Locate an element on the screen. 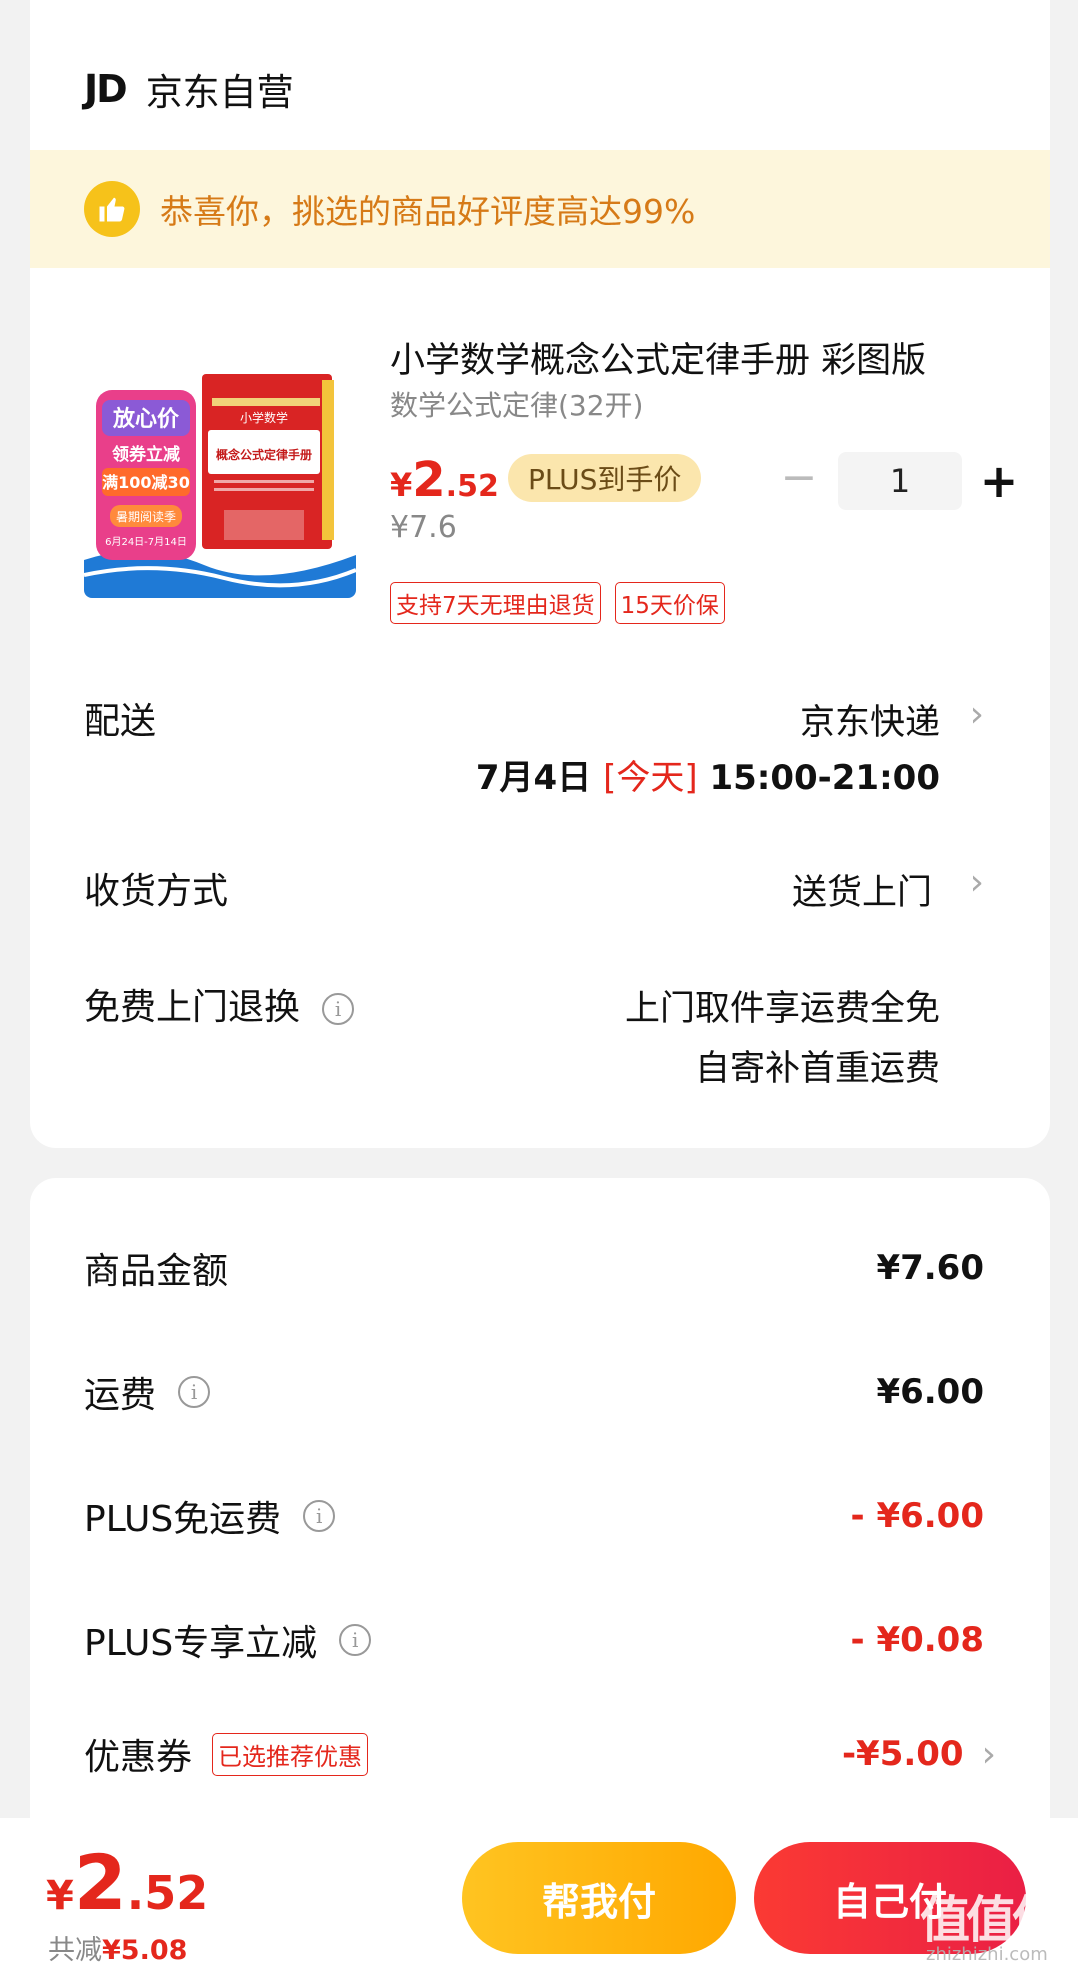 The image size is (1078, 1976). service-badges: 支持7天无理由退货 15天价保 is located at coordinates (557, 603).